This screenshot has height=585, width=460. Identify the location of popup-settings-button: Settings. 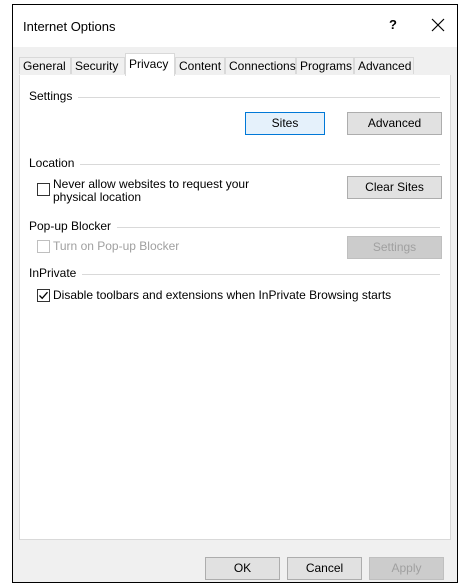
(394, 247).